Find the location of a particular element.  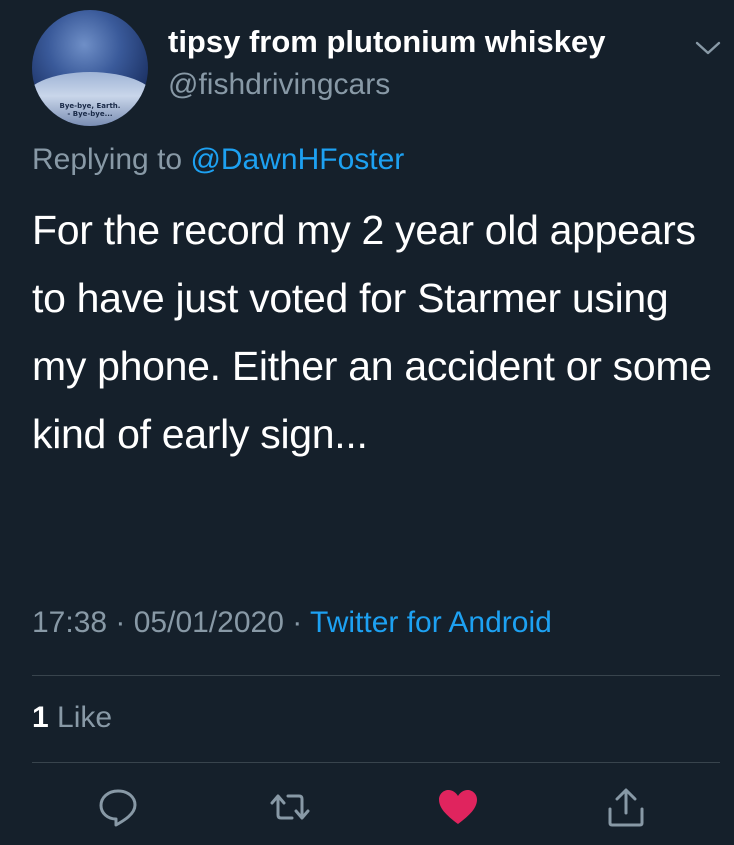

heart-filled-icon is located at coordinates (458, 807).